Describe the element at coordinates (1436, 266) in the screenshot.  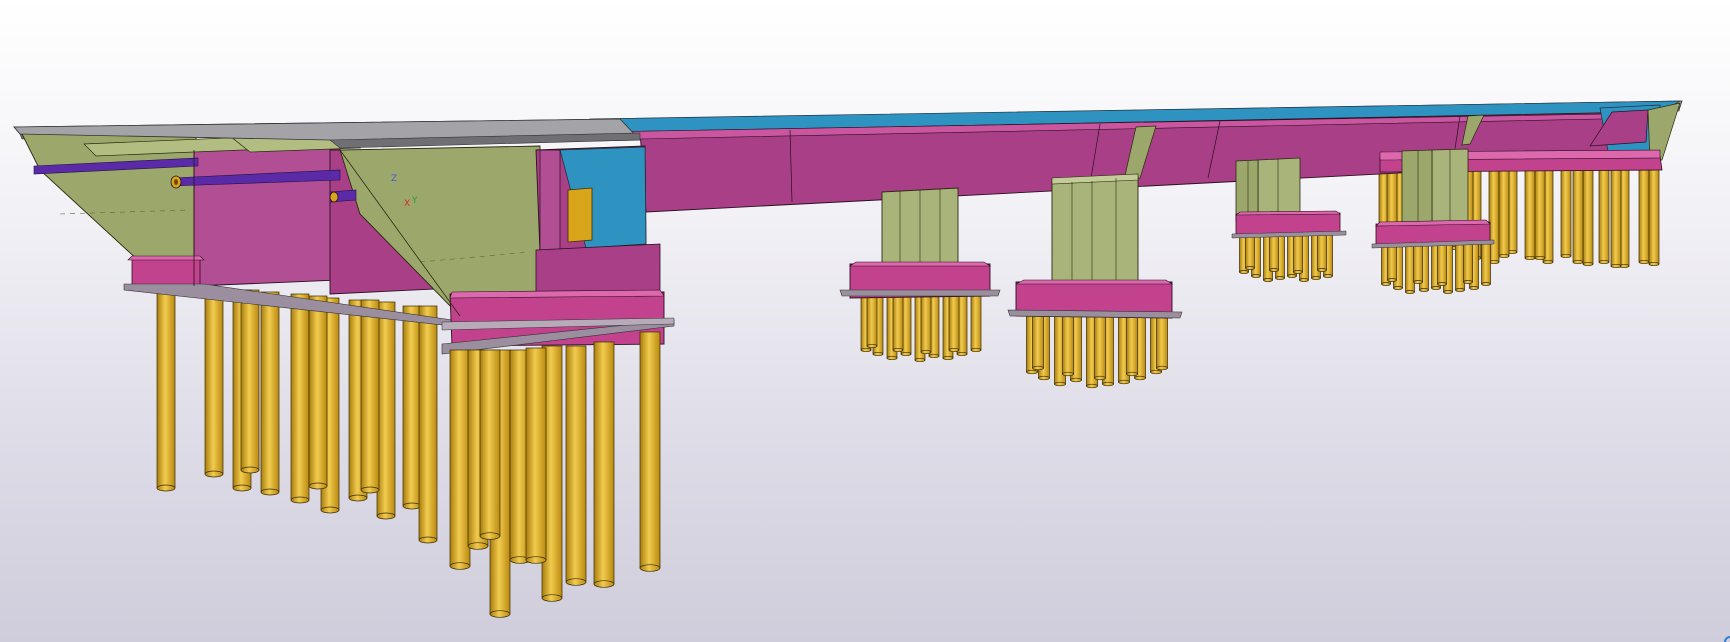
I see `pier-4-piles` at that location.